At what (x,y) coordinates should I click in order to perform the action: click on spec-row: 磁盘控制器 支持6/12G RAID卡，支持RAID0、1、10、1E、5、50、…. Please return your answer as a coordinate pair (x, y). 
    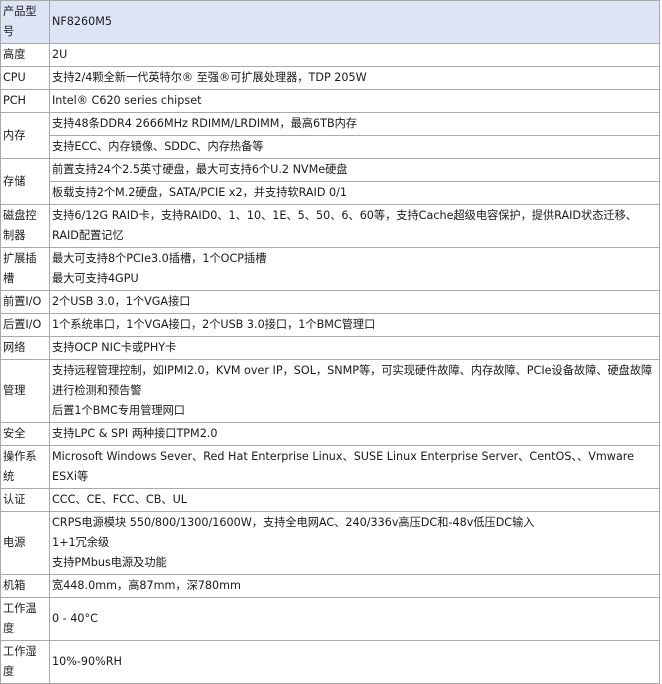
    Looking at the image, I should click on (330, 226).